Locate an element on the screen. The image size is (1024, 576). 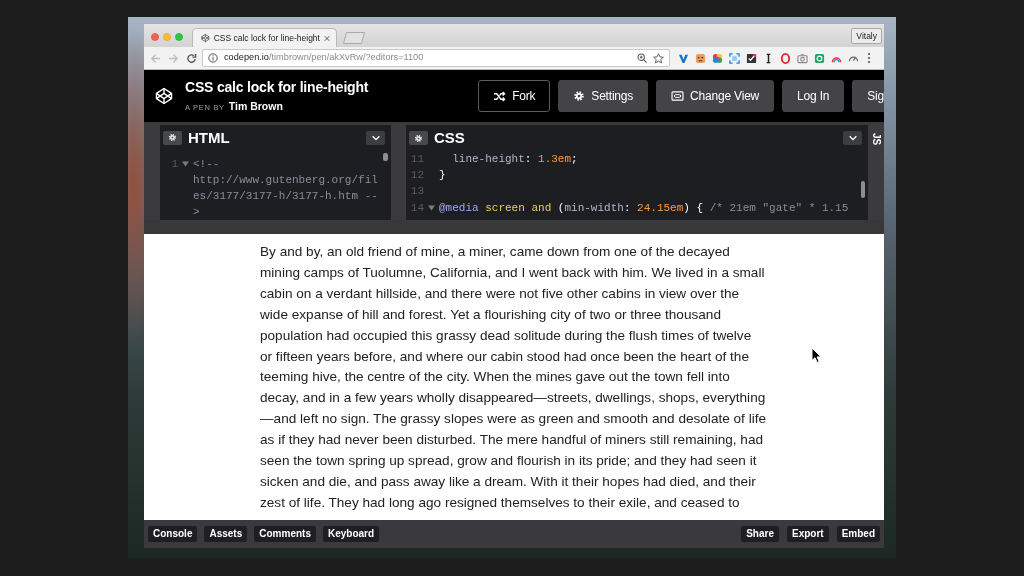
reload-icon is located at coordinates (191, 58).